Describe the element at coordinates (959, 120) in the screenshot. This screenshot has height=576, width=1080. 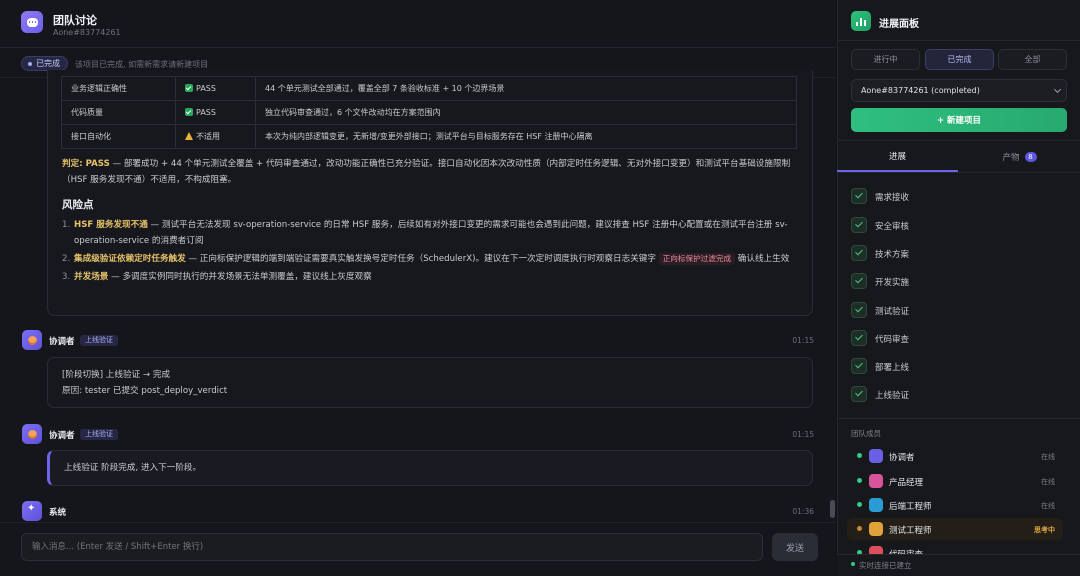
I see `new-project-button: + 新建项目` at that location.